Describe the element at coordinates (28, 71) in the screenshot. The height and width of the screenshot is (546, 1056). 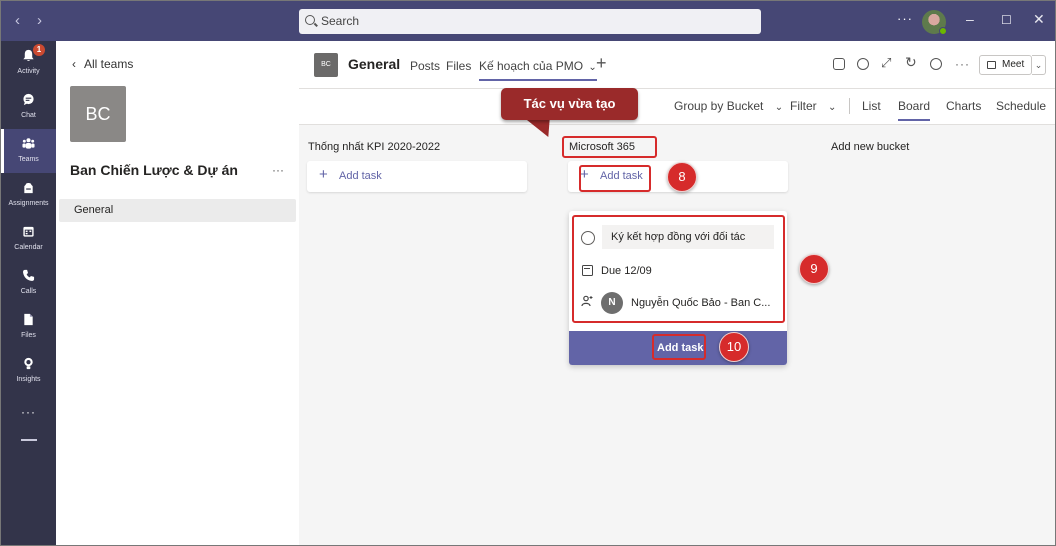
I see `rail-label: Activity` at that location.